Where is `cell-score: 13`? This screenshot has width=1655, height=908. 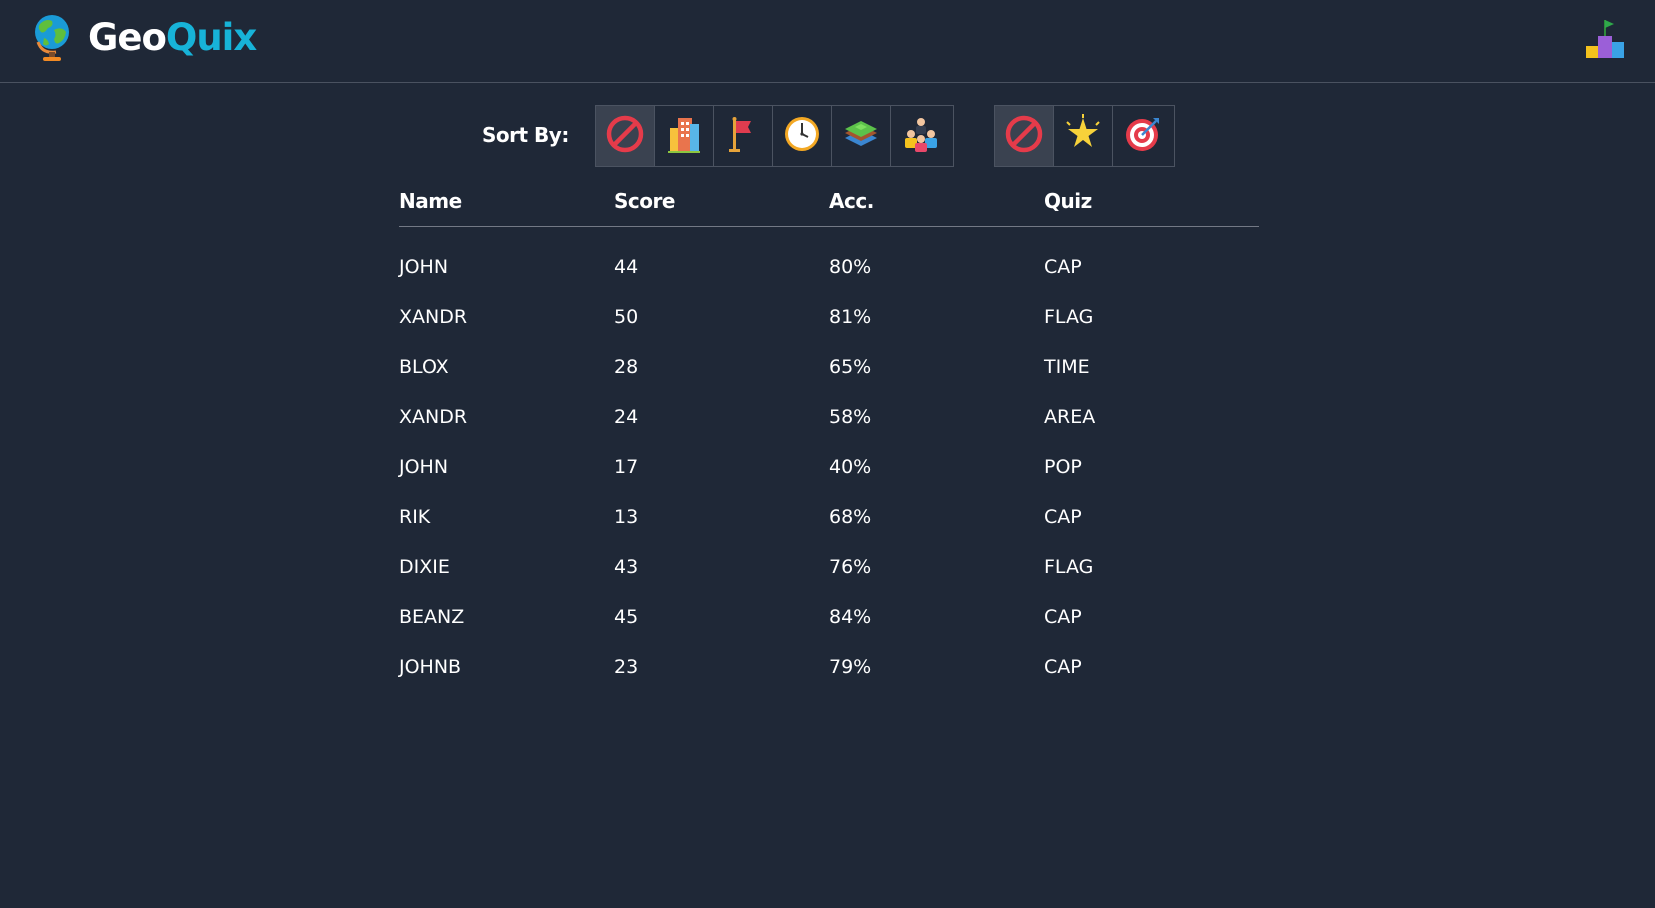 cell-score: 13 is located at coordinates (626, 517).